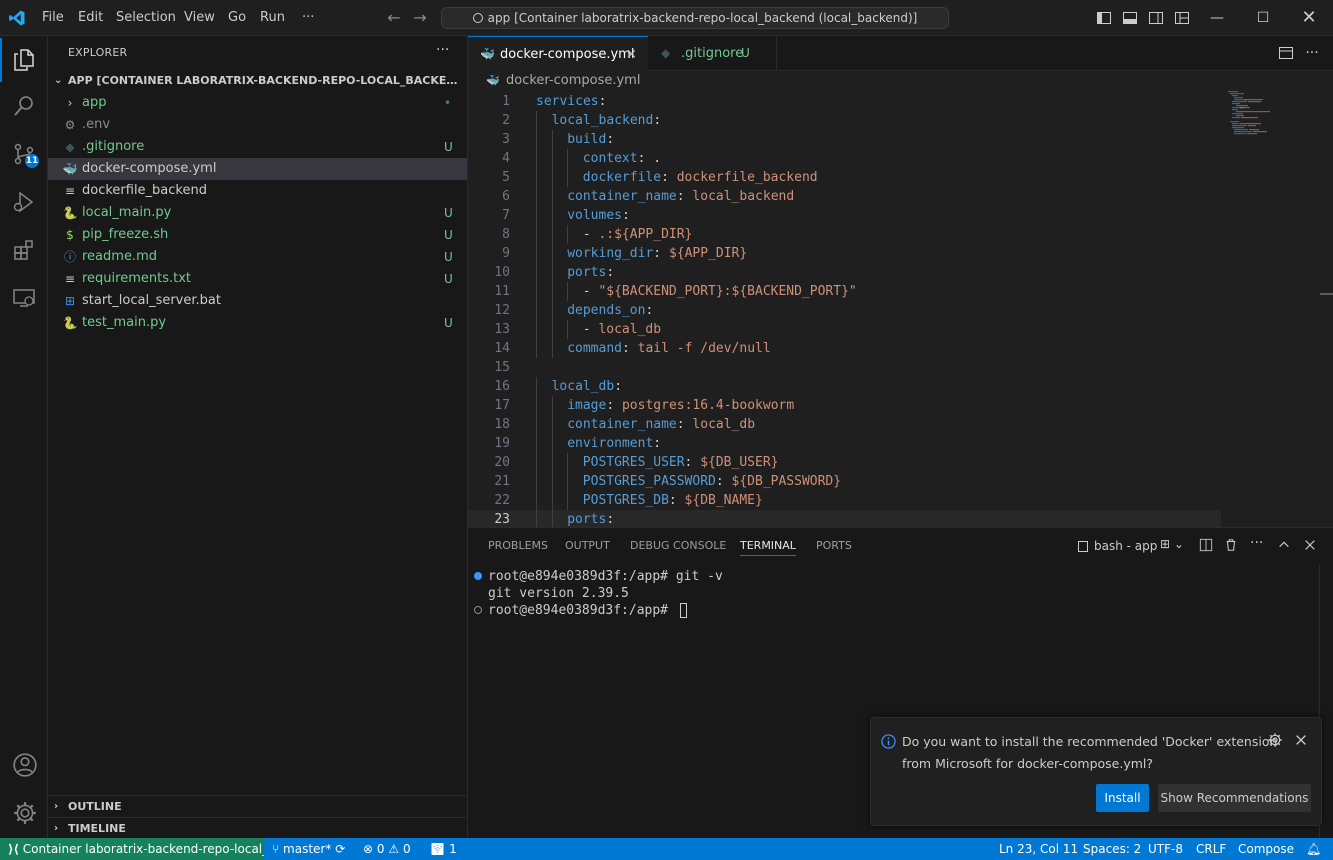 The height and width of the screenshot is (860, 1333). Describe the element at coordinates (1312, 53) in the screenshot. I see `editor-more-button: ···` at that location.